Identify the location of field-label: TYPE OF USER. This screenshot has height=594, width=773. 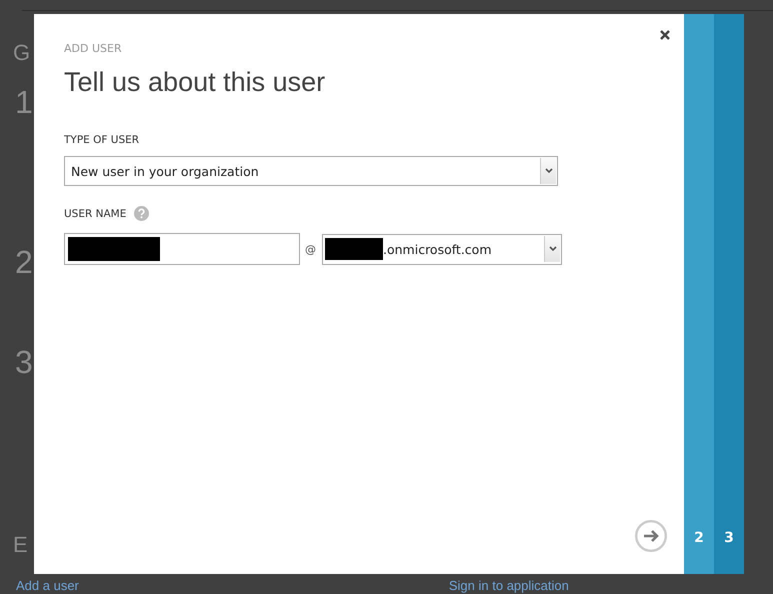
(102, 140).